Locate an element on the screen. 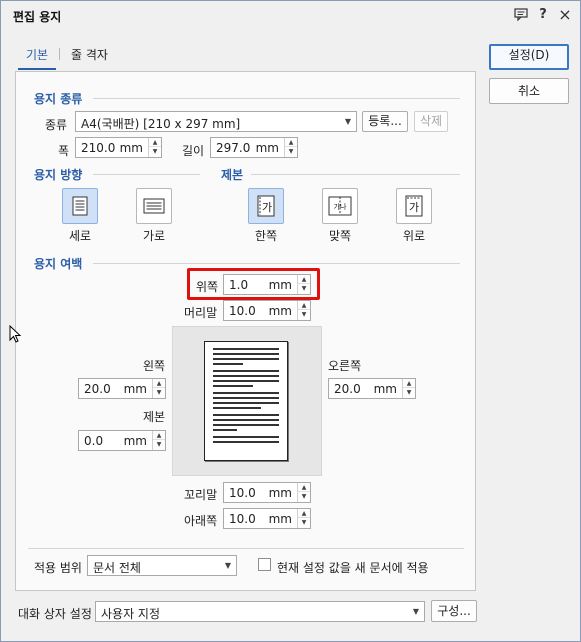  right-margin-stepper: ▲ ▼ is located at coordinates (408, 388).